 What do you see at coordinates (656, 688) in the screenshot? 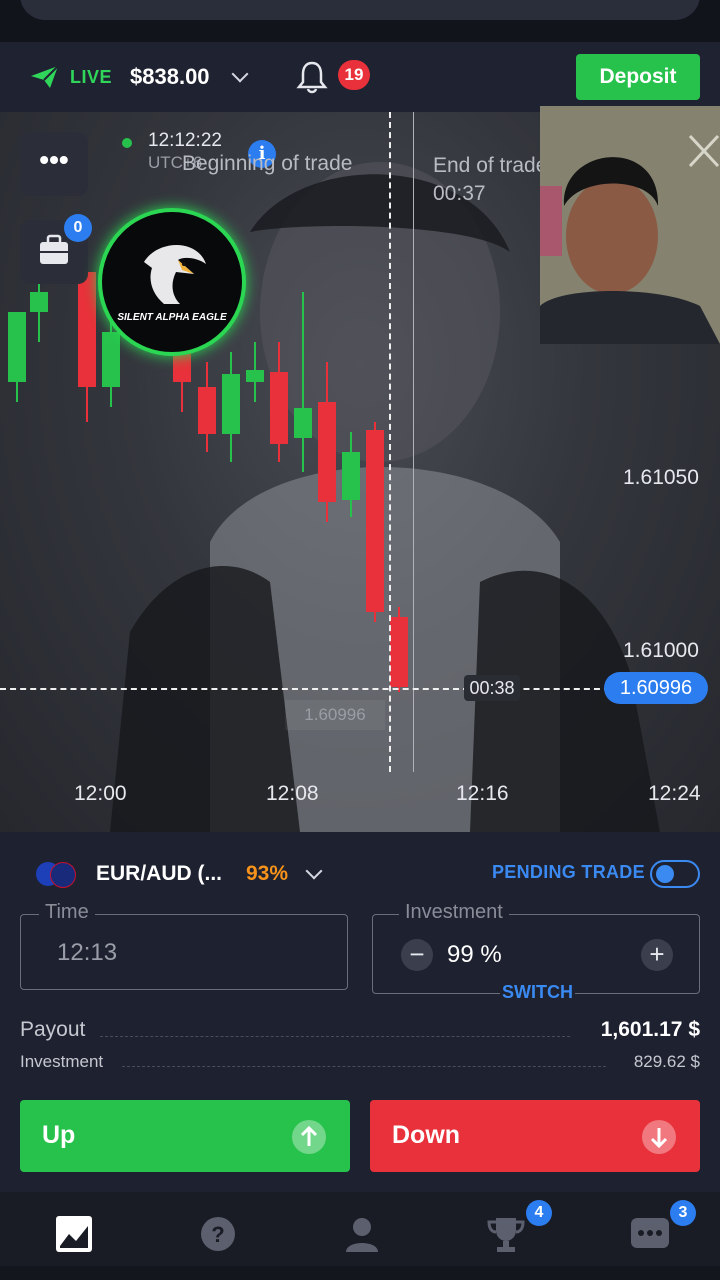
I see `current-price-badge: 1.60996` at bounding box center [656, 688].